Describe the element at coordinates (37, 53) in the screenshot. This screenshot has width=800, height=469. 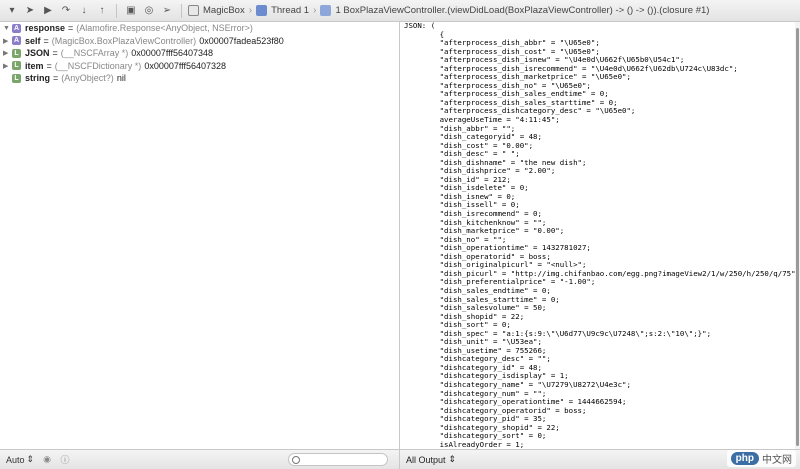
I see `variable-name: JSON` at that location.